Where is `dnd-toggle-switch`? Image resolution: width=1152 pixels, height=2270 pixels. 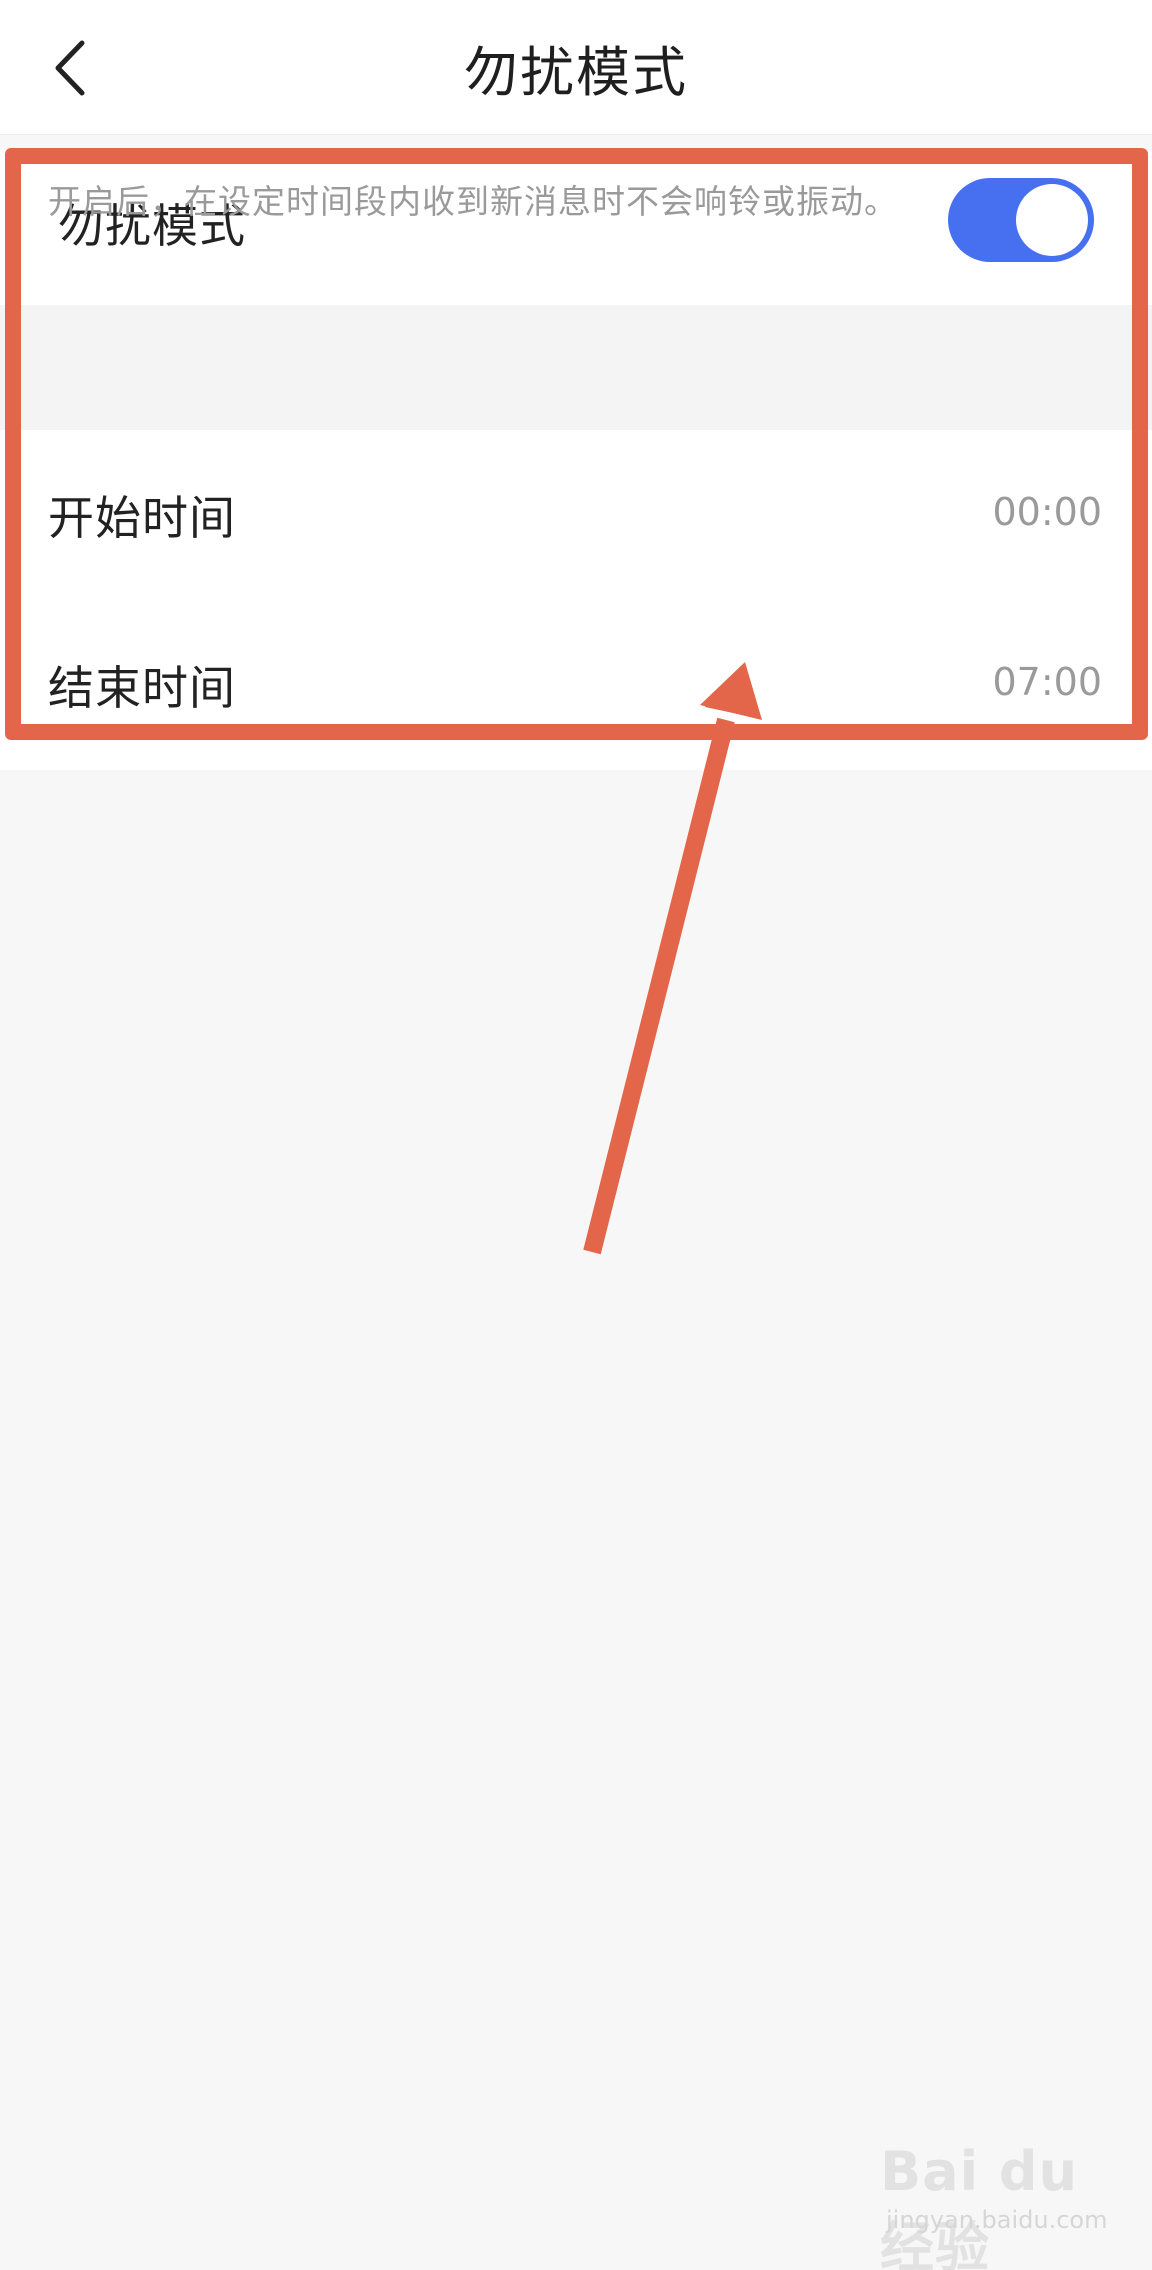
dnd-toggle-switch is located at coordinates (1021, 220).